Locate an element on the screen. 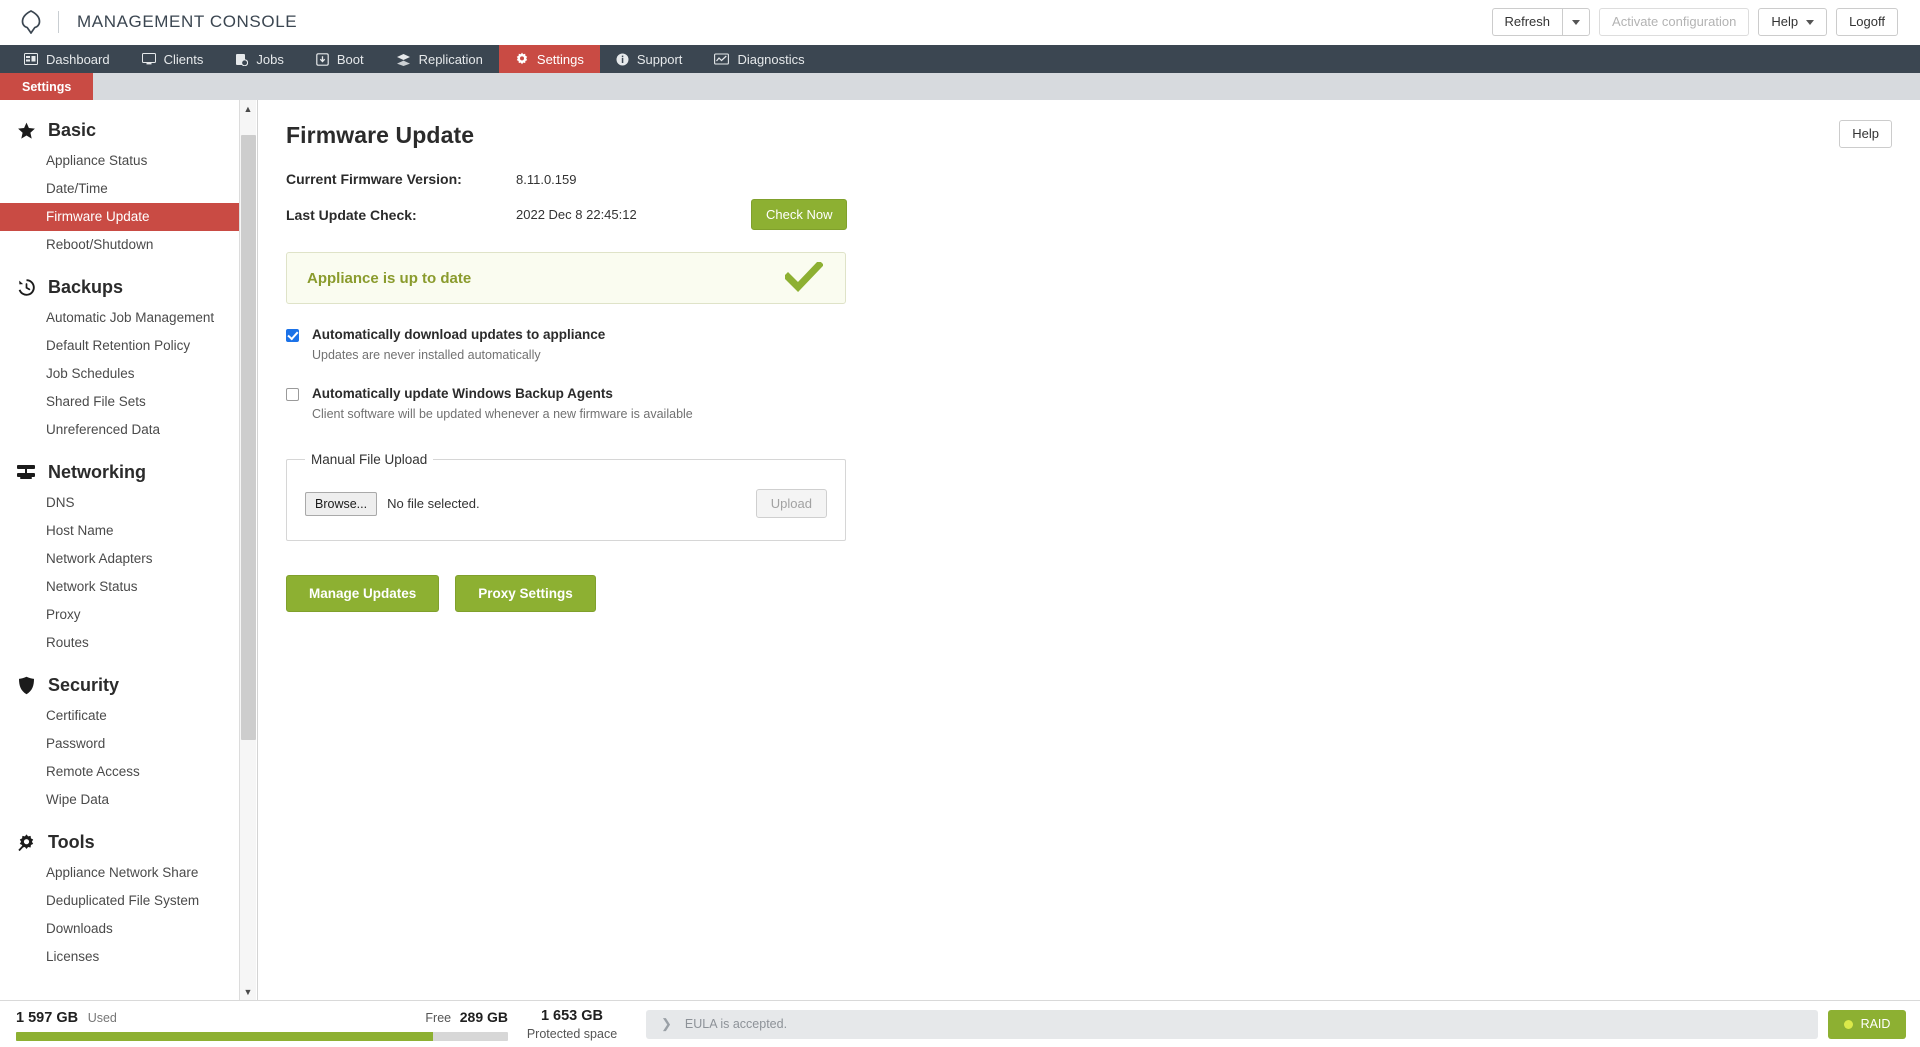  scrollbar-track is located at coordinates (248, 550).